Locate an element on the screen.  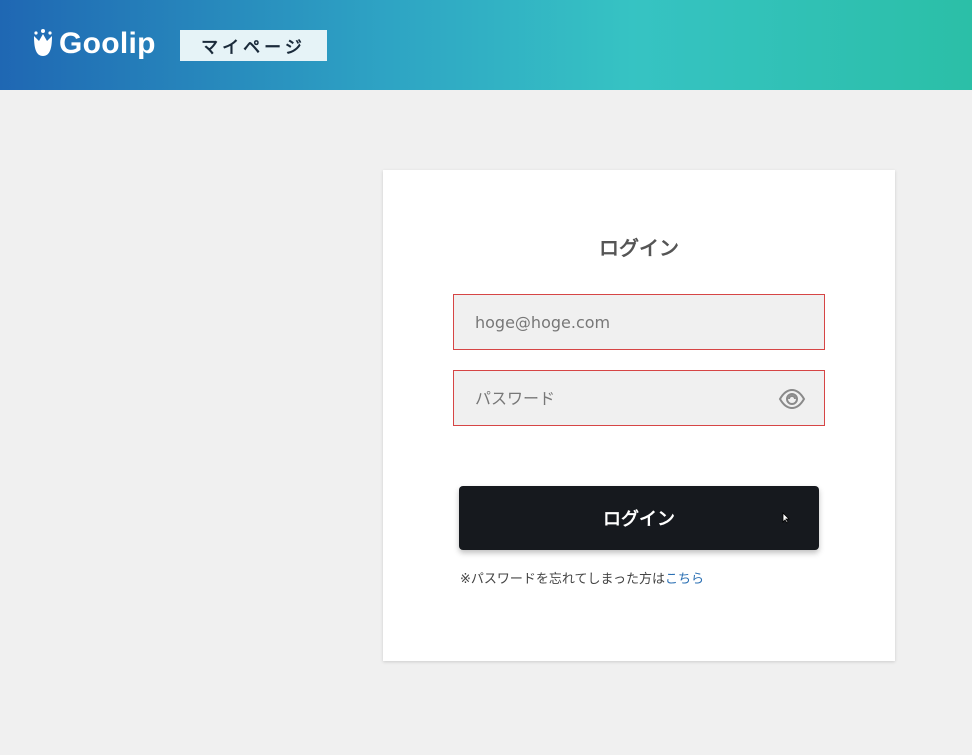
forgot-password-label: ※パスワードを忘れてしまった方は is located at coordinates (562, 579).